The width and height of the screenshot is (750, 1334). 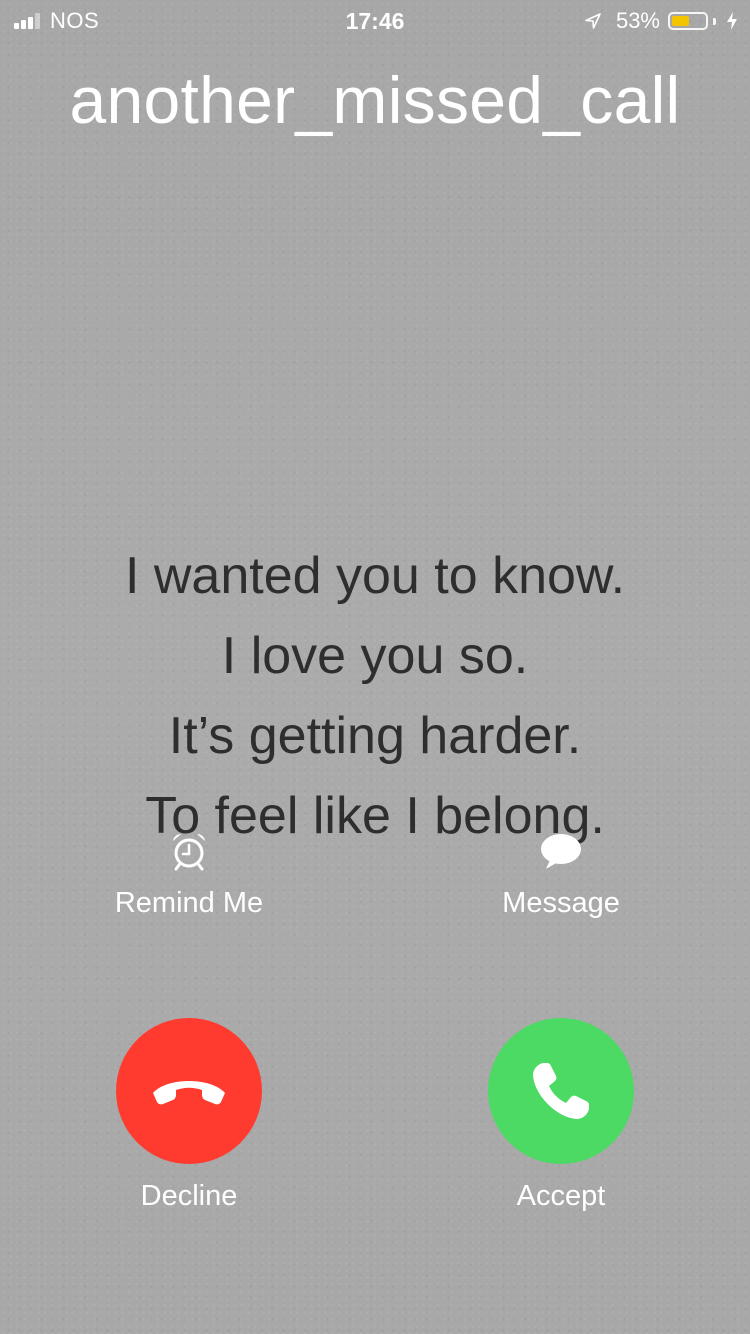 I want to click on decline-button, so click(x=189, y=1091).